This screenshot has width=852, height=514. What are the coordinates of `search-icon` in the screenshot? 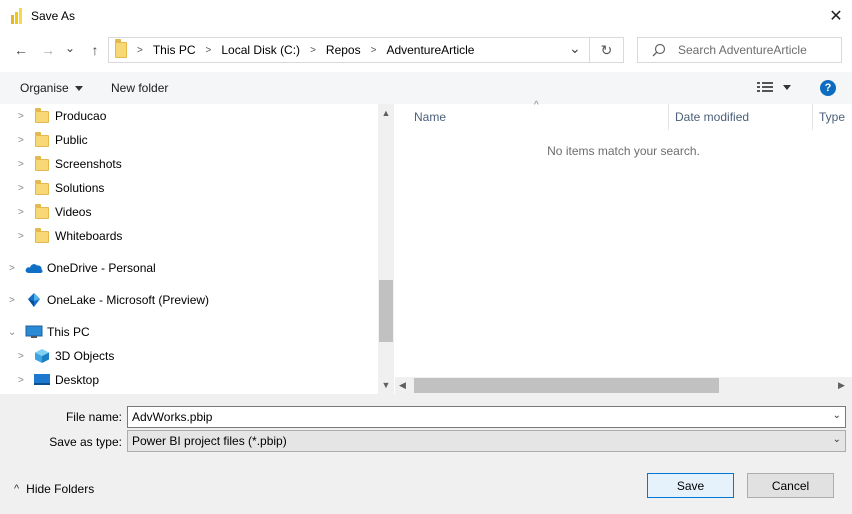 It's located at (659, 50).